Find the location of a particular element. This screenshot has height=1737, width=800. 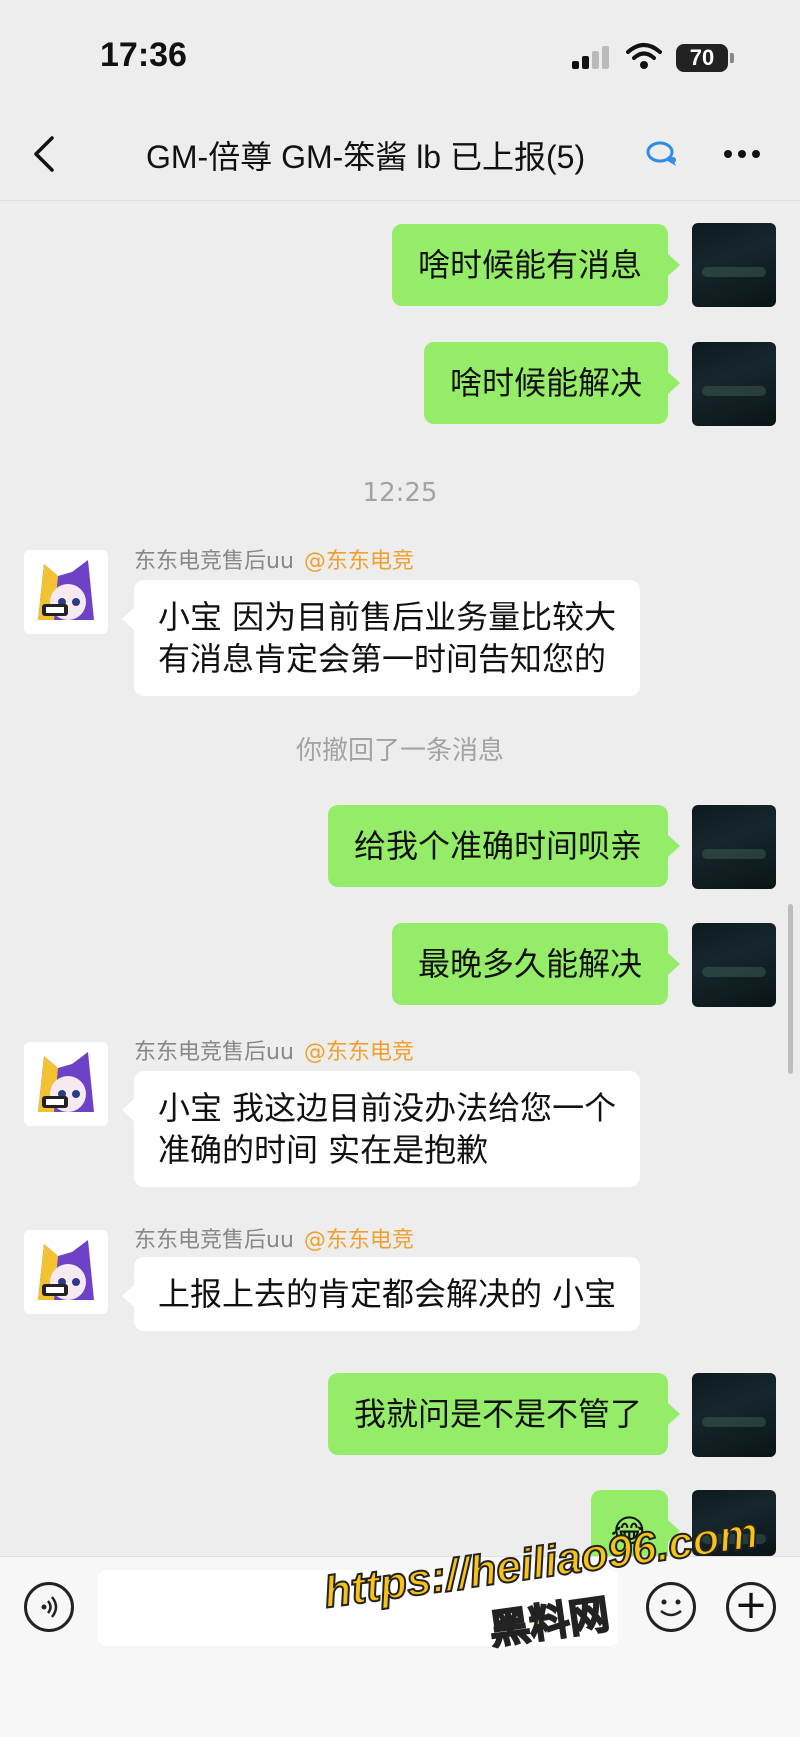

message-text: 啥时候能有消息 is located at coordinates (529, 265).